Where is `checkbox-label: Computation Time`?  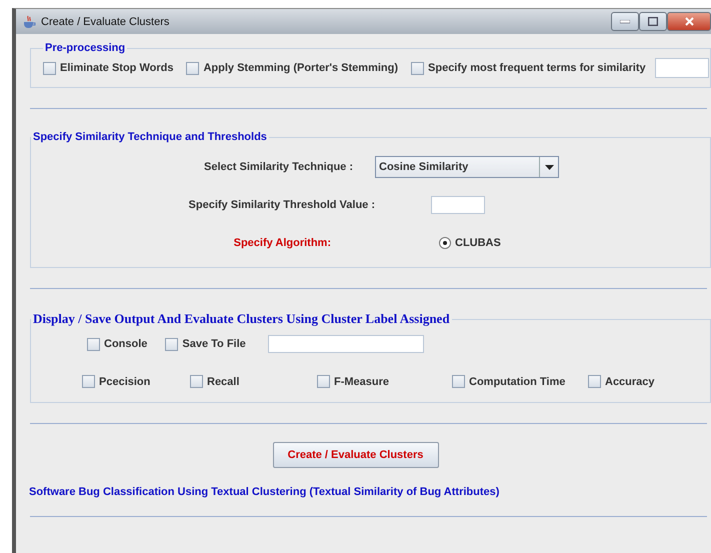
checkbox-label: Computation Time is located at coordinates (517, 382).